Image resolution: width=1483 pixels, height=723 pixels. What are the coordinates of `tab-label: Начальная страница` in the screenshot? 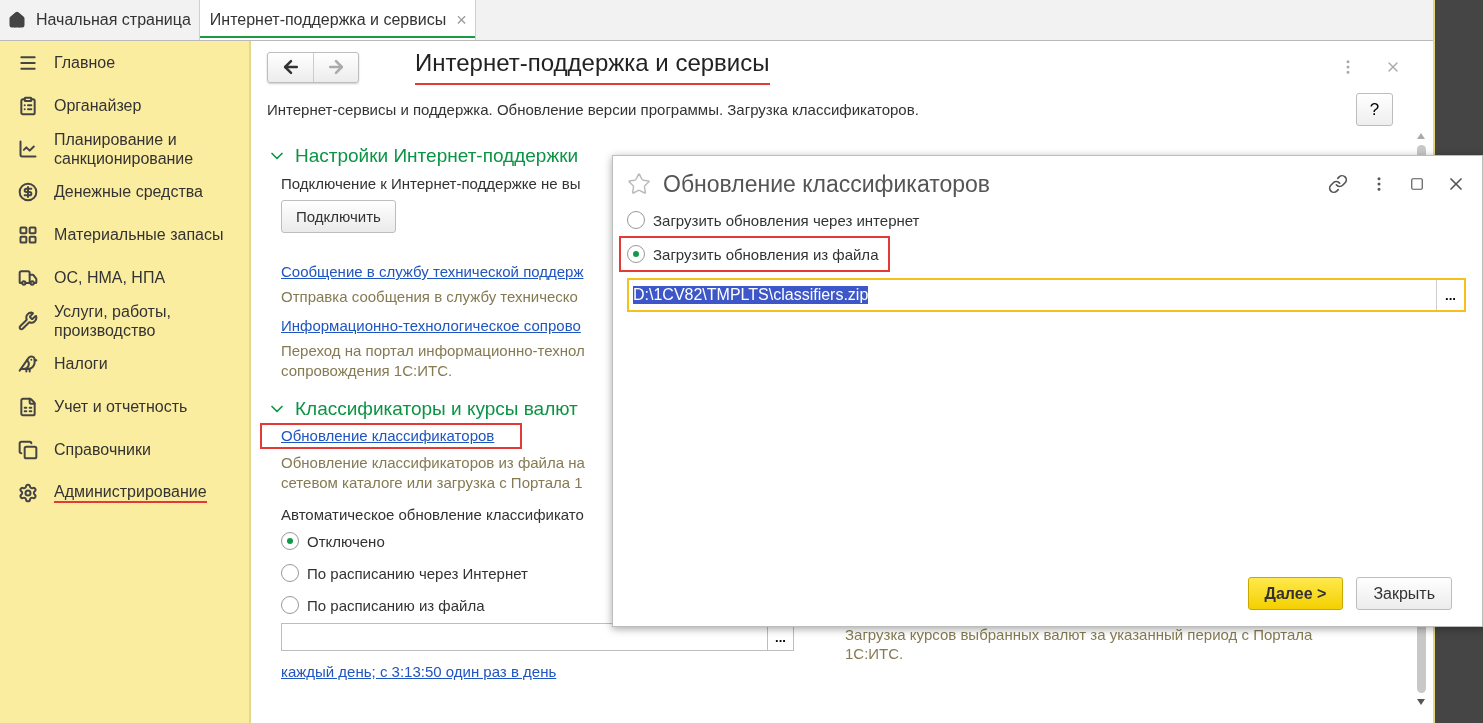 It's located at (113, 20).